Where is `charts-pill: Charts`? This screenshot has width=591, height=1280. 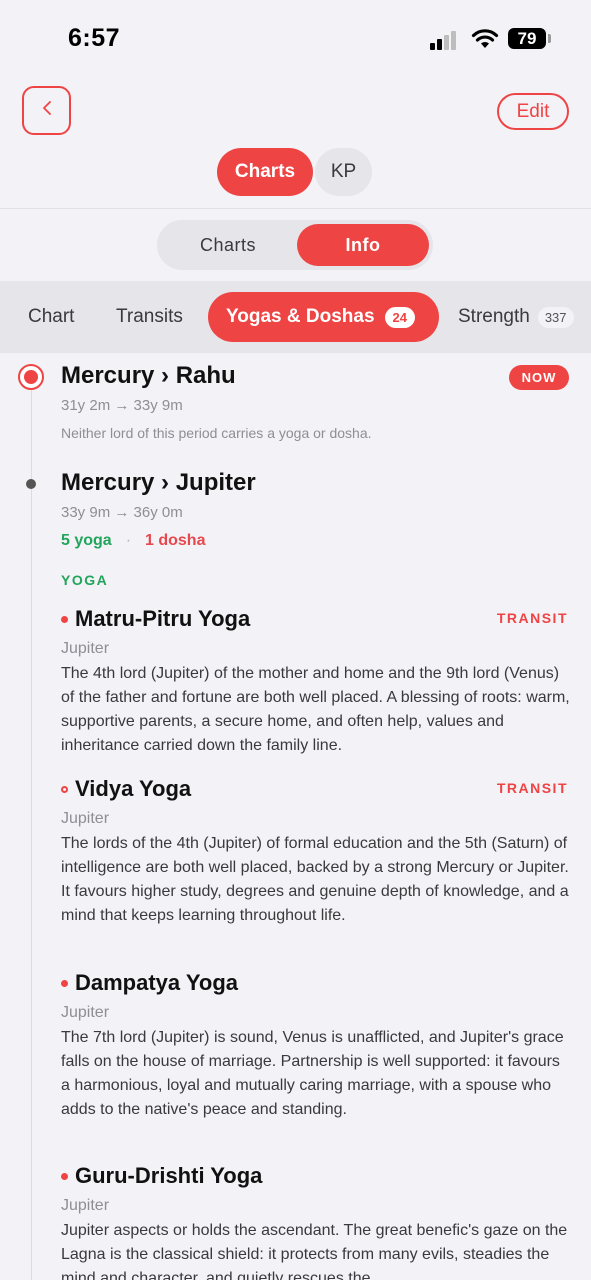 charts-pill: Charts is located at coordinates (265, 172).